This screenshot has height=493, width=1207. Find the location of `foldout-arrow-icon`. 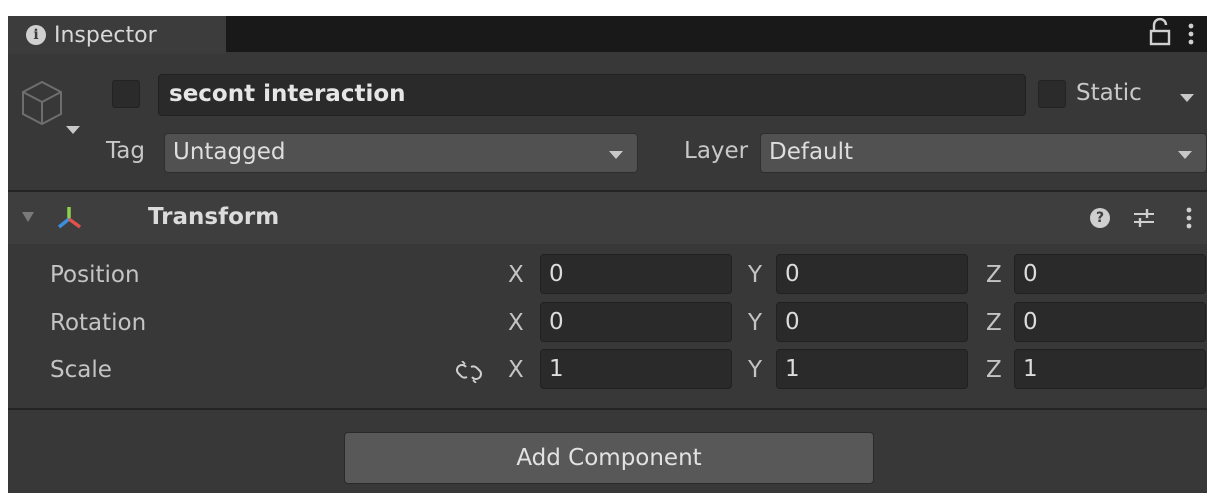

foldout-arrow-icon is located at coordinates (28, 217).